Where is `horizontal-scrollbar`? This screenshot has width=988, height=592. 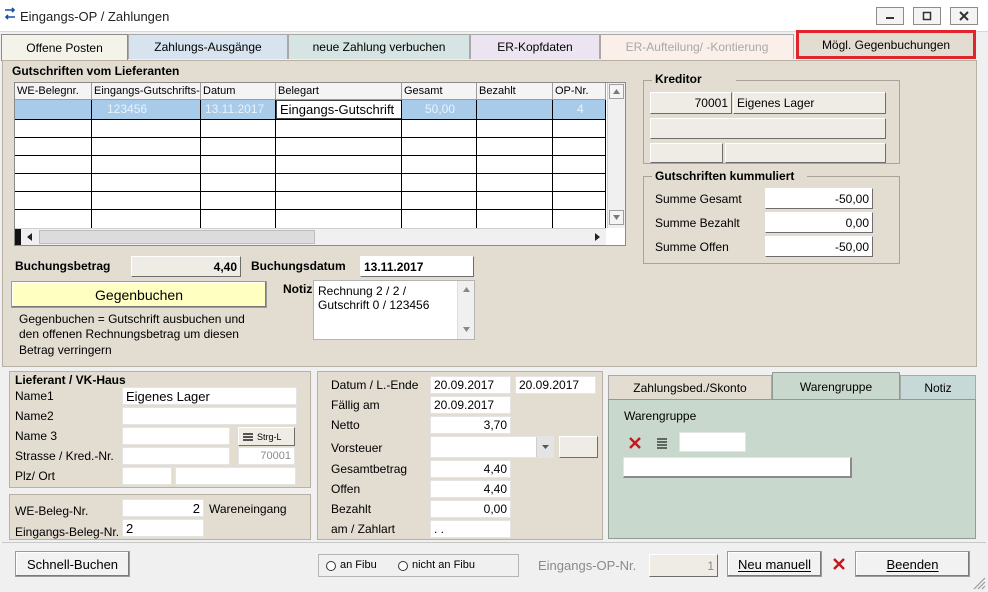
horizontal-scrollbar is located at coordinates (310, 236).